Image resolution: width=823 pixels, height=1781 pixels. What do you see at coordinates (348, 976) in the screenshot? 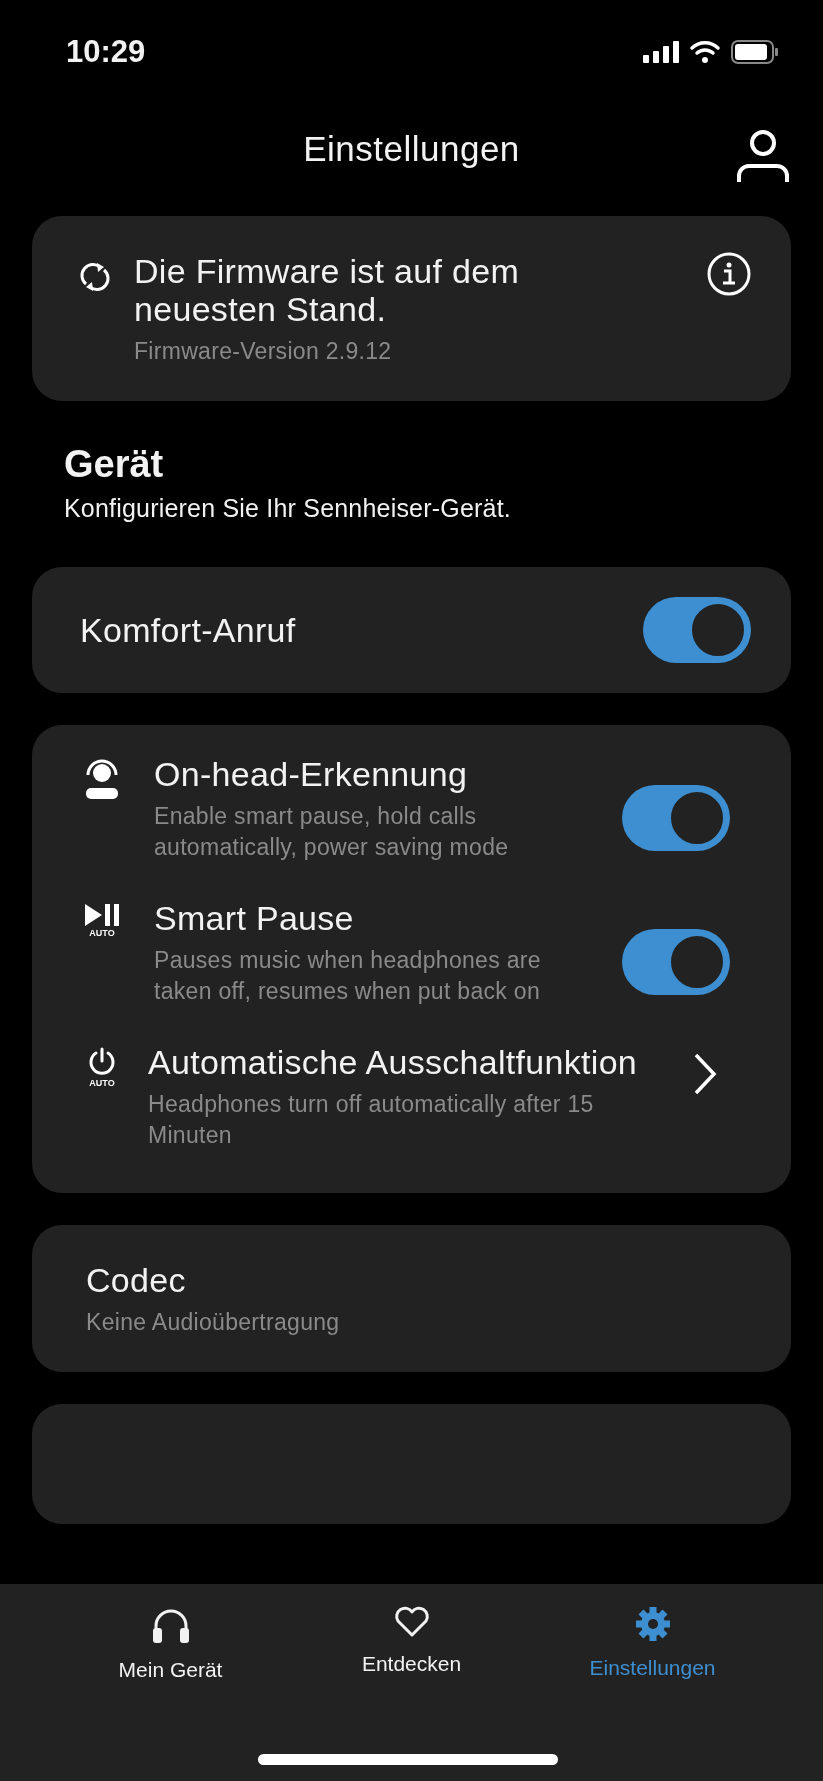
I see `setting-description: Pauses music when headphones are taken off, resumes when put back on` at bounding box center [348, 976].